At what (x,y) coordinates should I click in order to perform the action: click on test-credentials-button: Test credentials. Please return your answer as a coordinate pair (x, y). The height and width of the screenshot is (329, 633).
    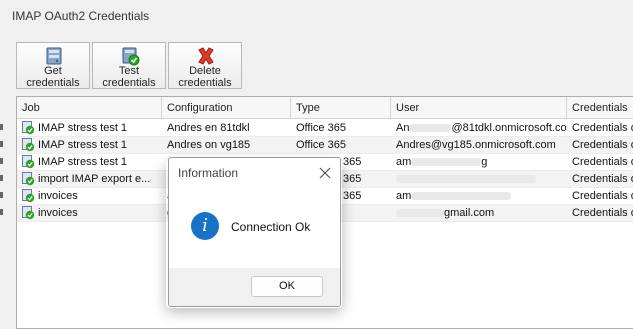
    Looking at the image, I should click on (129, 65).